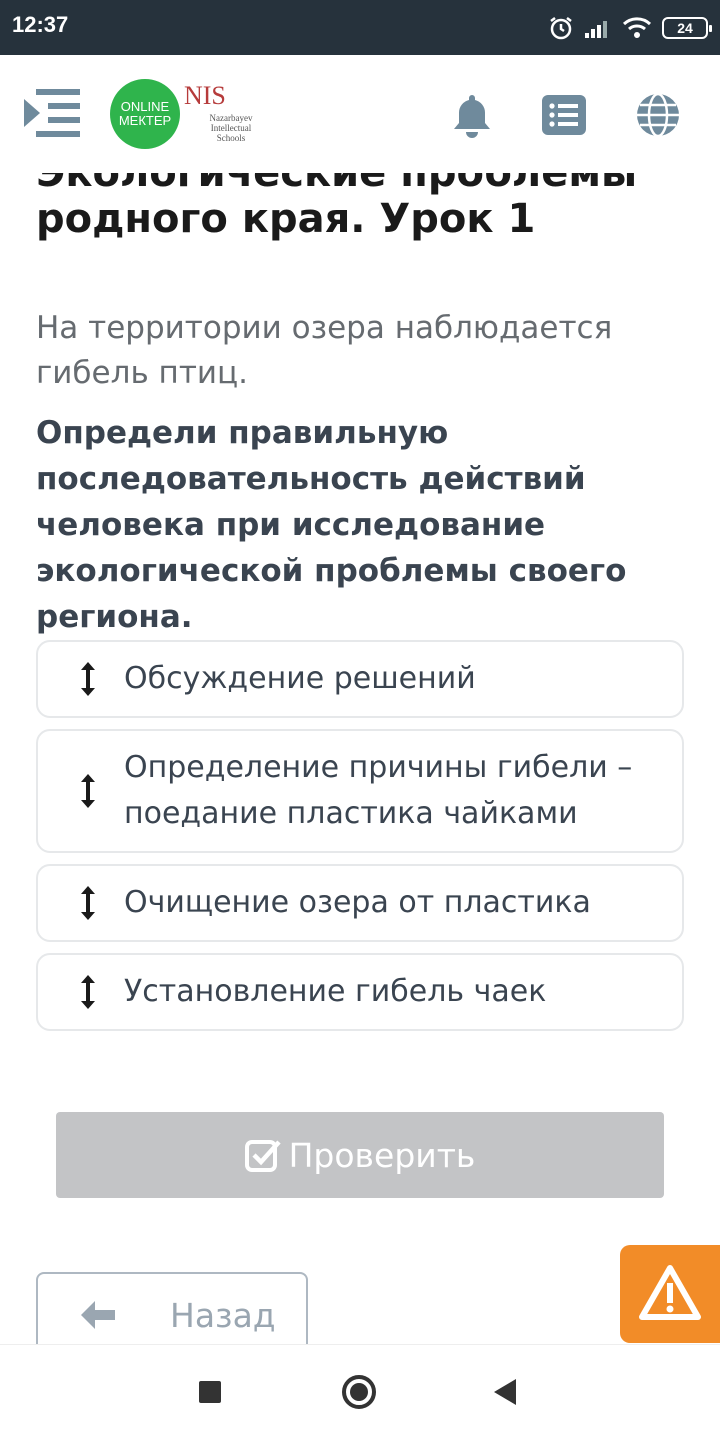  What do you see at coordinates (223, 1315) in the screenshot?
I see `back-button-label: Назад` at bounding box center [223, 1315].